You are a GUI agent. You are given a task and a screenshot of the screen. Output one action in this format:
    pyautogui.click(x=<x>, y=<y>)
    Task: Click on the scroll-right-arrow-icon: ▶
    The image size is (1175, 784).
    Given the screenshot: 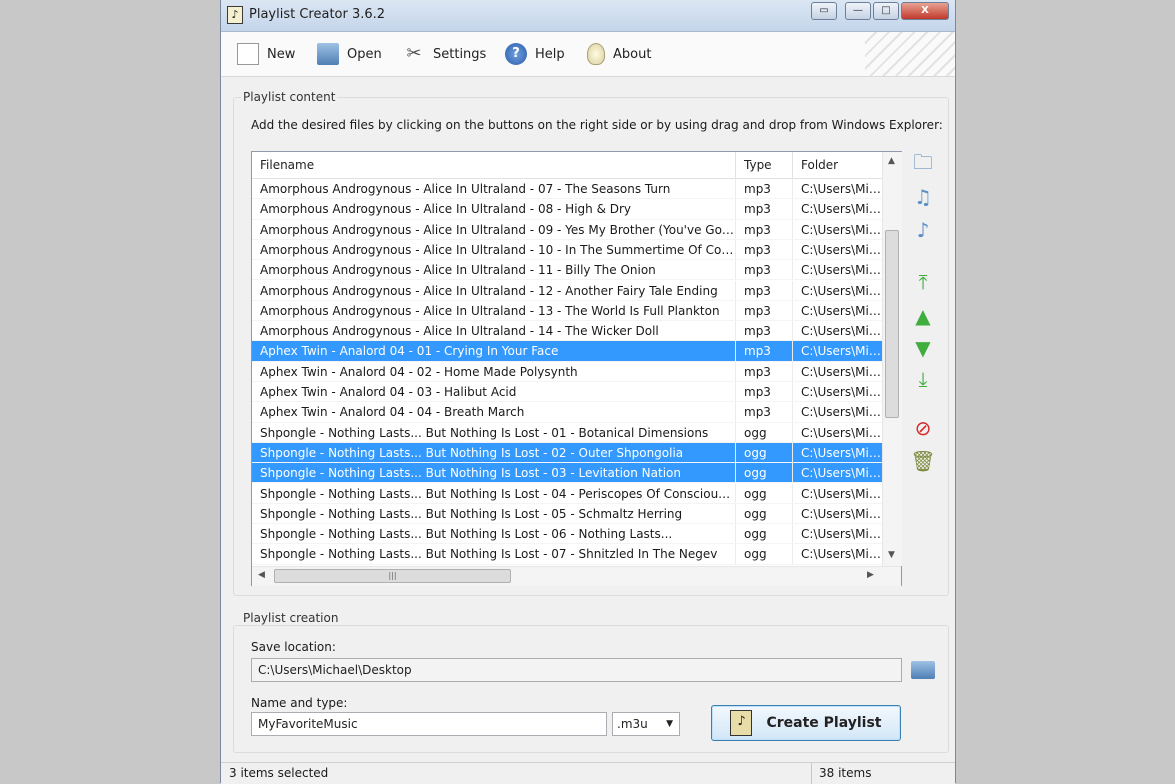 What is the action you would take?
    pyautogui.click(x=870, y=575)
    